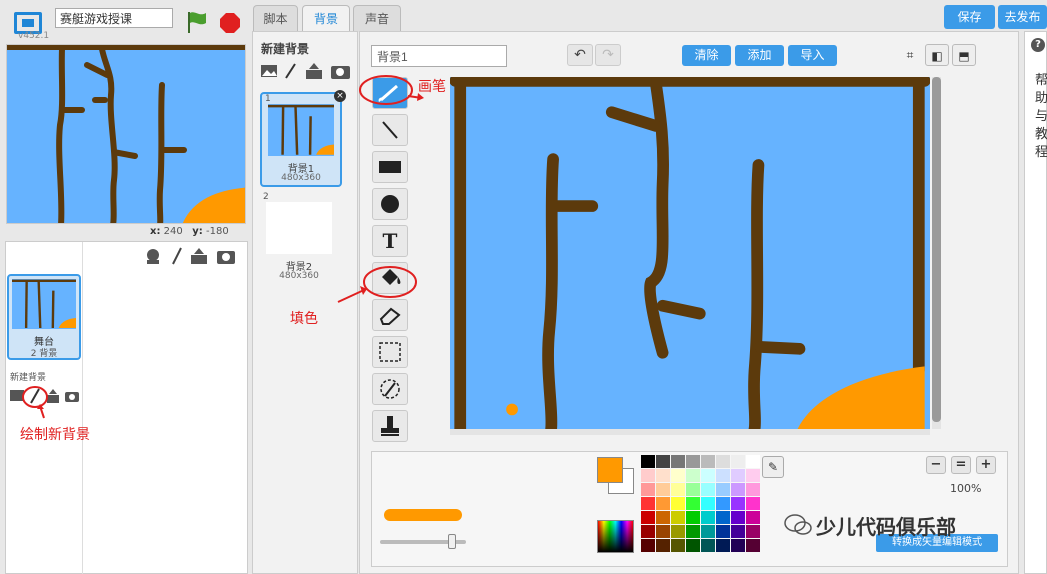 The image size is (1047, 574). What do you see at coordinates (230, 23) in the screenshot?
I see `stop-icon` at bounding box center [230, 23].